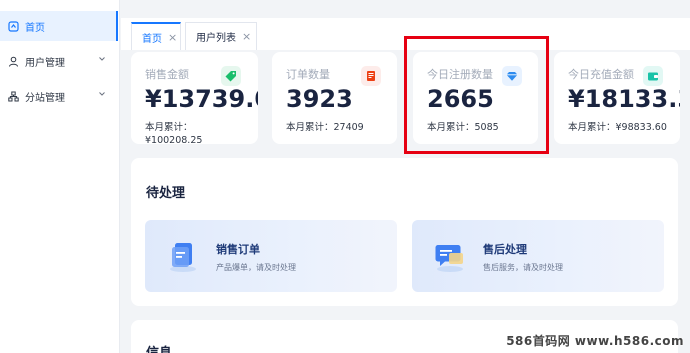 The image size is (690, 353). What do you see at coordinates (256, 267) in the screenshot?
I see `task-description: 产品爆单，请及时处理` at bounding box center [256, 267].